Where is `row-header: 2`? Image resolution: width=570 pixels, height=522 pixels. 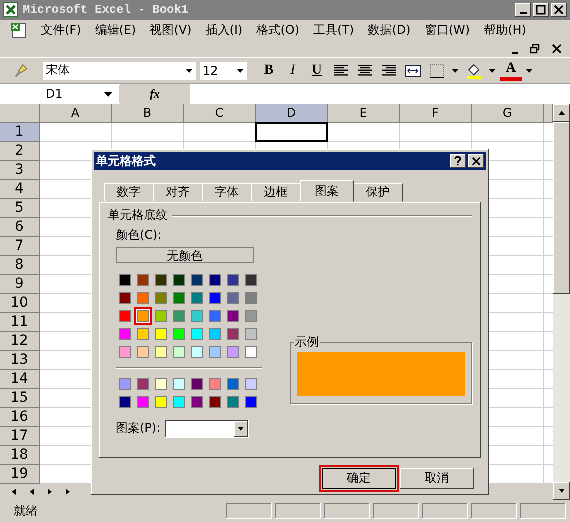 row-header: 2 is located at coordinates (20, 152).